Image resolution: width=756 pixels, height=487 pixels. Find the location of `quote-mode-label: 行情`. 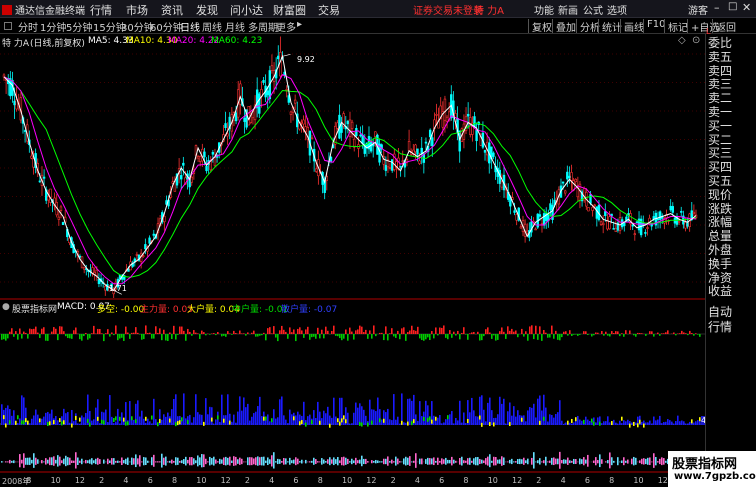

quote-mode-label: 行情 is located at coordinates (720, 327).